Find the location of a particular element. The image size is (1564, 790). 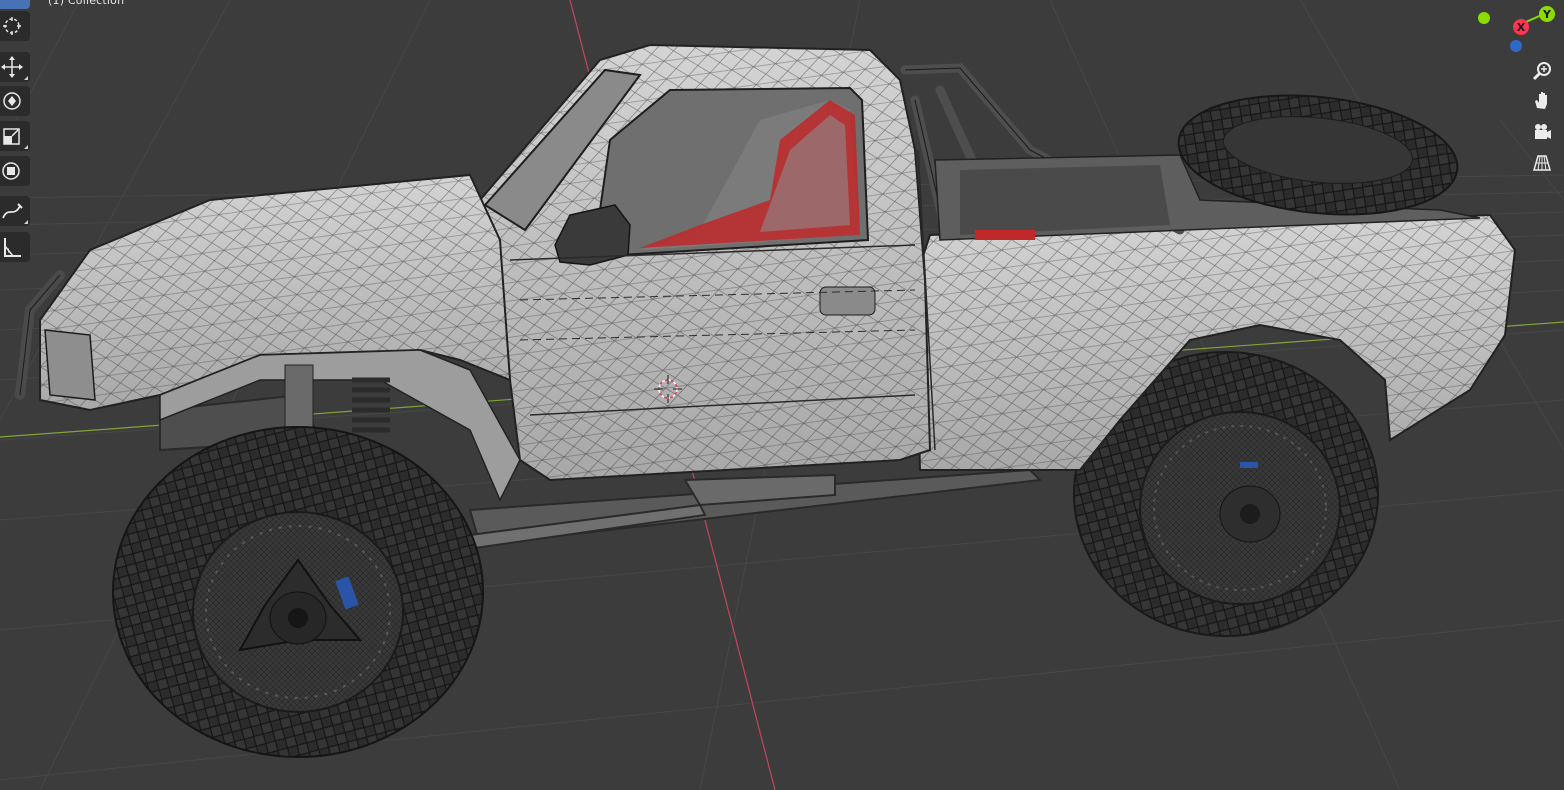

pan-hand-icon is located at coordinates (1541, 100).